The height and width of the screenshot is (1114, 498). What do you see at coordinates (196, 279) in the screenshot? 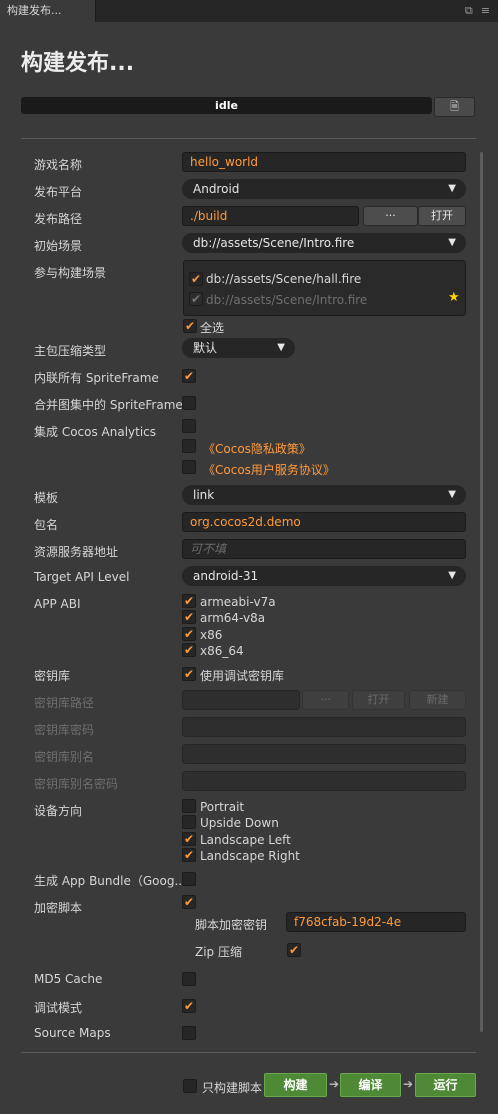
I see `scene-hall-checkbox: ✔` at bounding box center [196, 279].